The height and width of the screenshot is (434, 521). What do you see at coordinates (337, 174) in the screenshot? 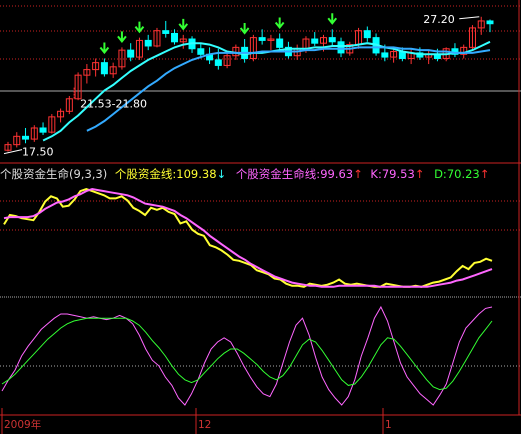
I see `legend-value: 99.63` at bounding box center [337, 174].